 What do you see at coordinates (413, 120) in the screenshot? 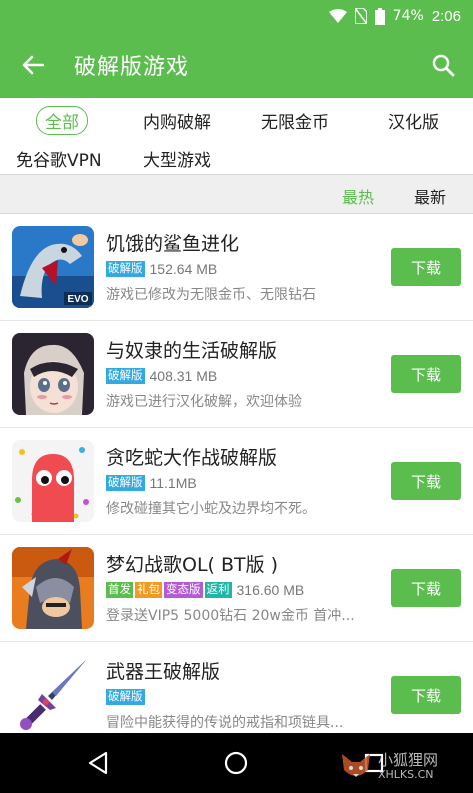
I see `filter-chinese-version: 汉化版` at bounding box center [413, 120].